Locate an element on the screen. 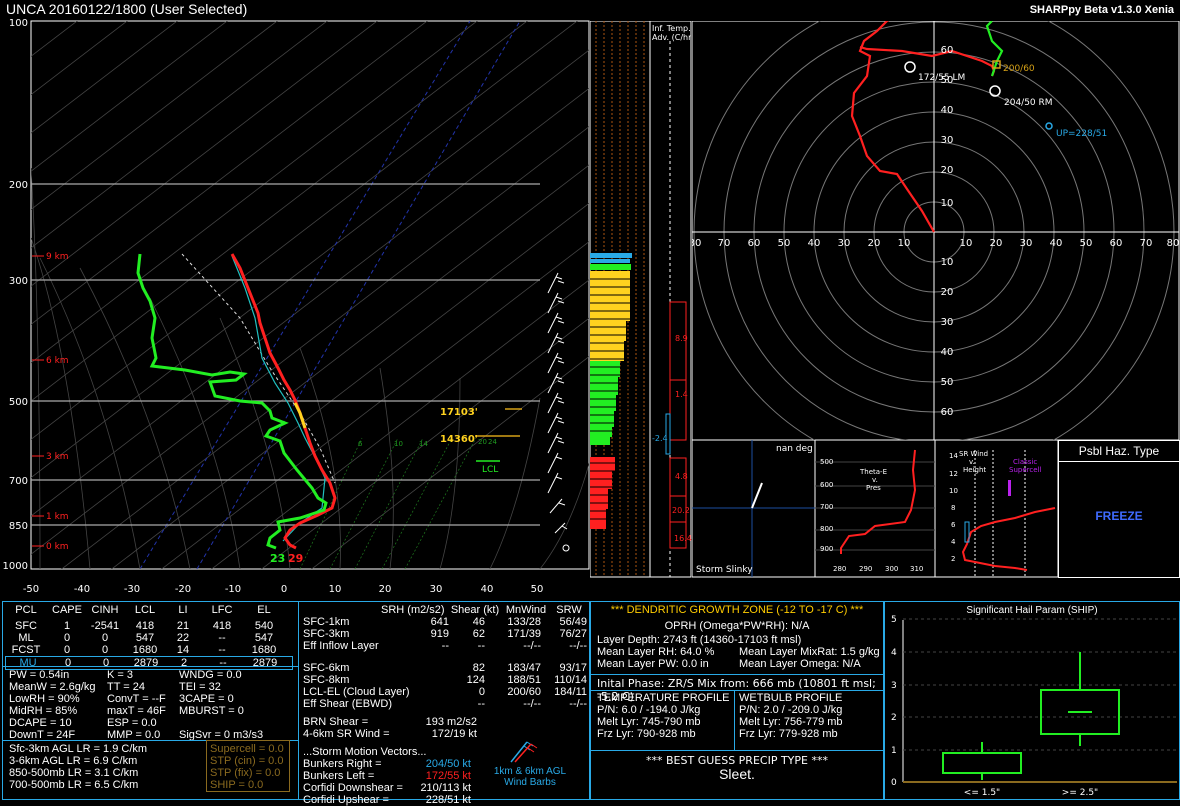 The width and height of the screenshot is (1180, 806). height-label: 9 km is located at coordinates (57, 257).